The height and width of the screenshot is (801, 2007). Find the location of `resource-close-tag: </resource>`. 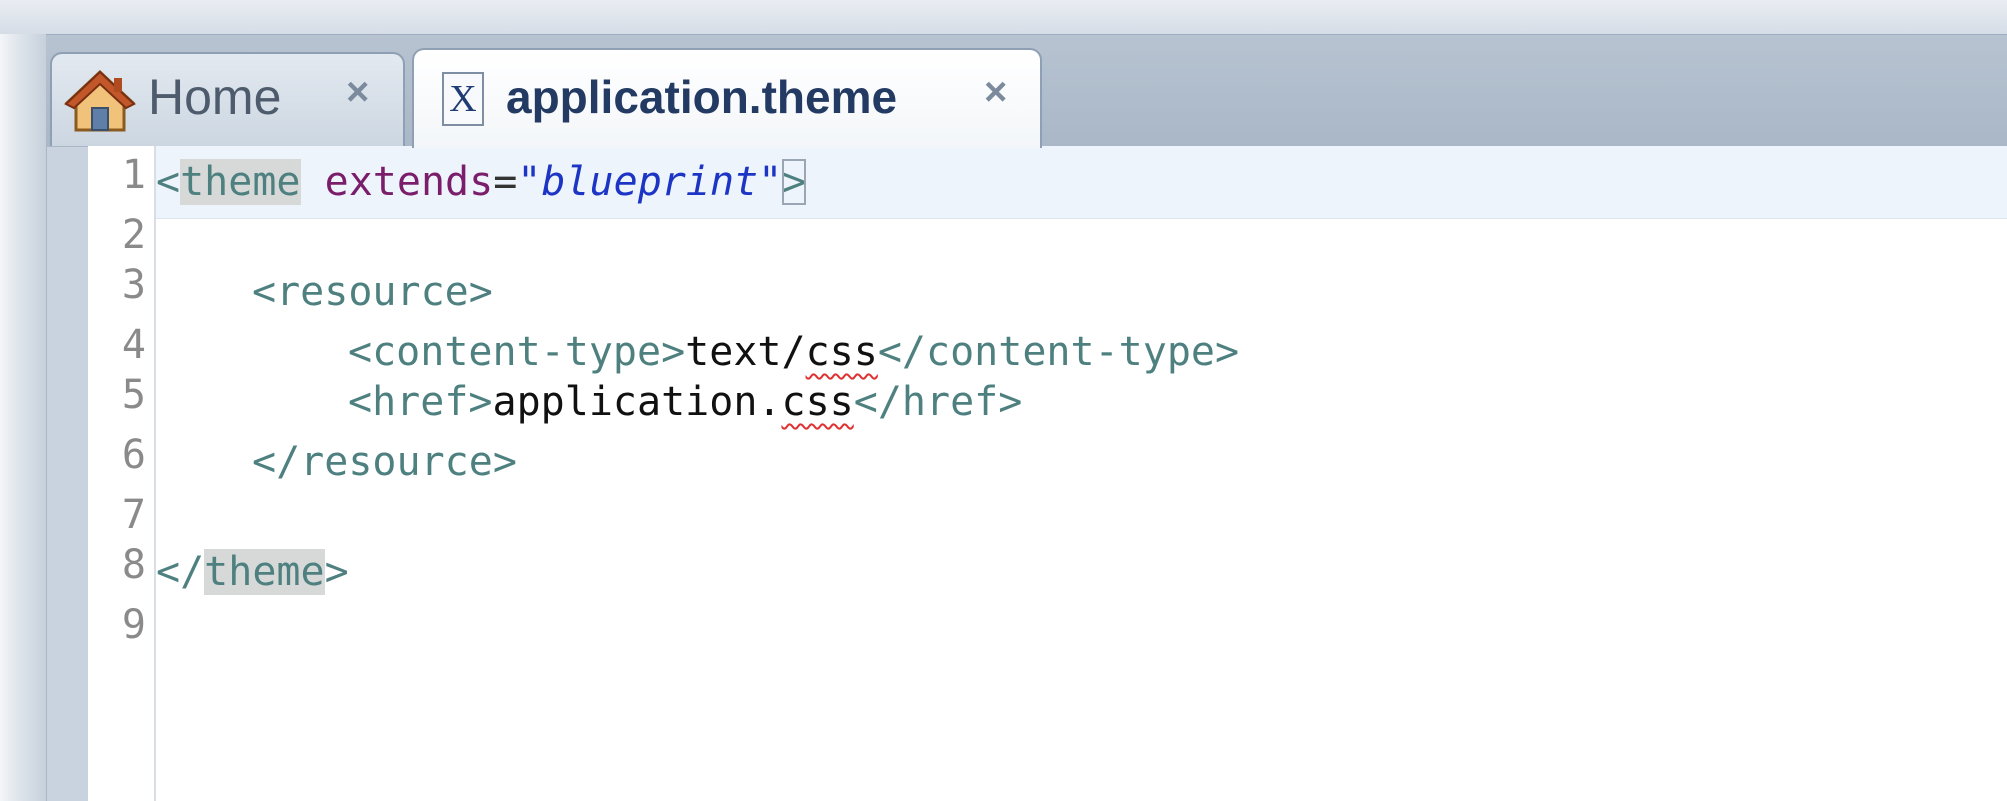

resource-close-tag: </resource> is located at coordinates (384, 462).